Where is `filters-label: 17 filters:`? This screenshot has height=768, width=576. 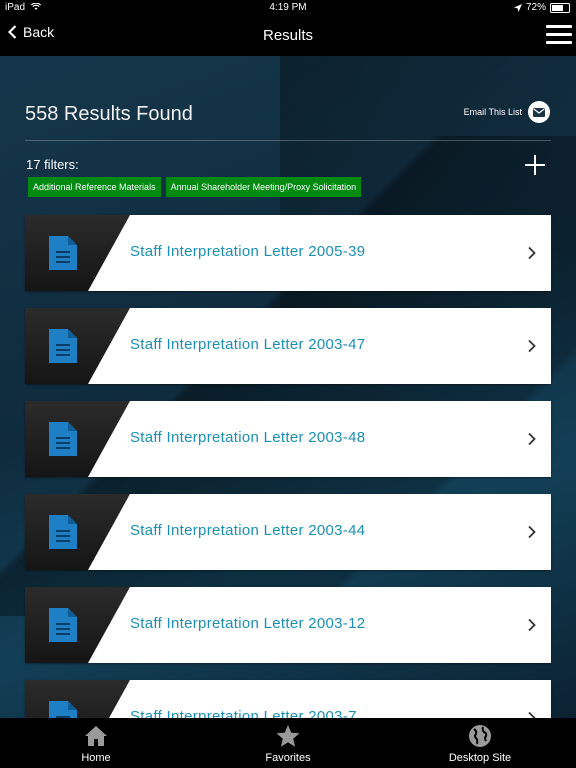 filters-label: 17 filters: is located at coordinates (52, 164).